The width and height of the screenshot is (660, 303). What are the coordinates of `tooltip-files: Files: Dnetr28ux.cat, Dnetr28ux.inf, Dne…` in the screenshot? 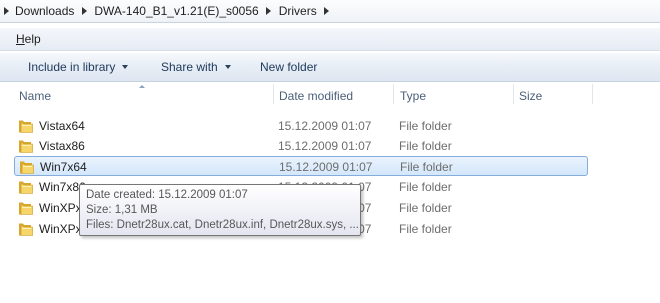 It's located at (222, 225).